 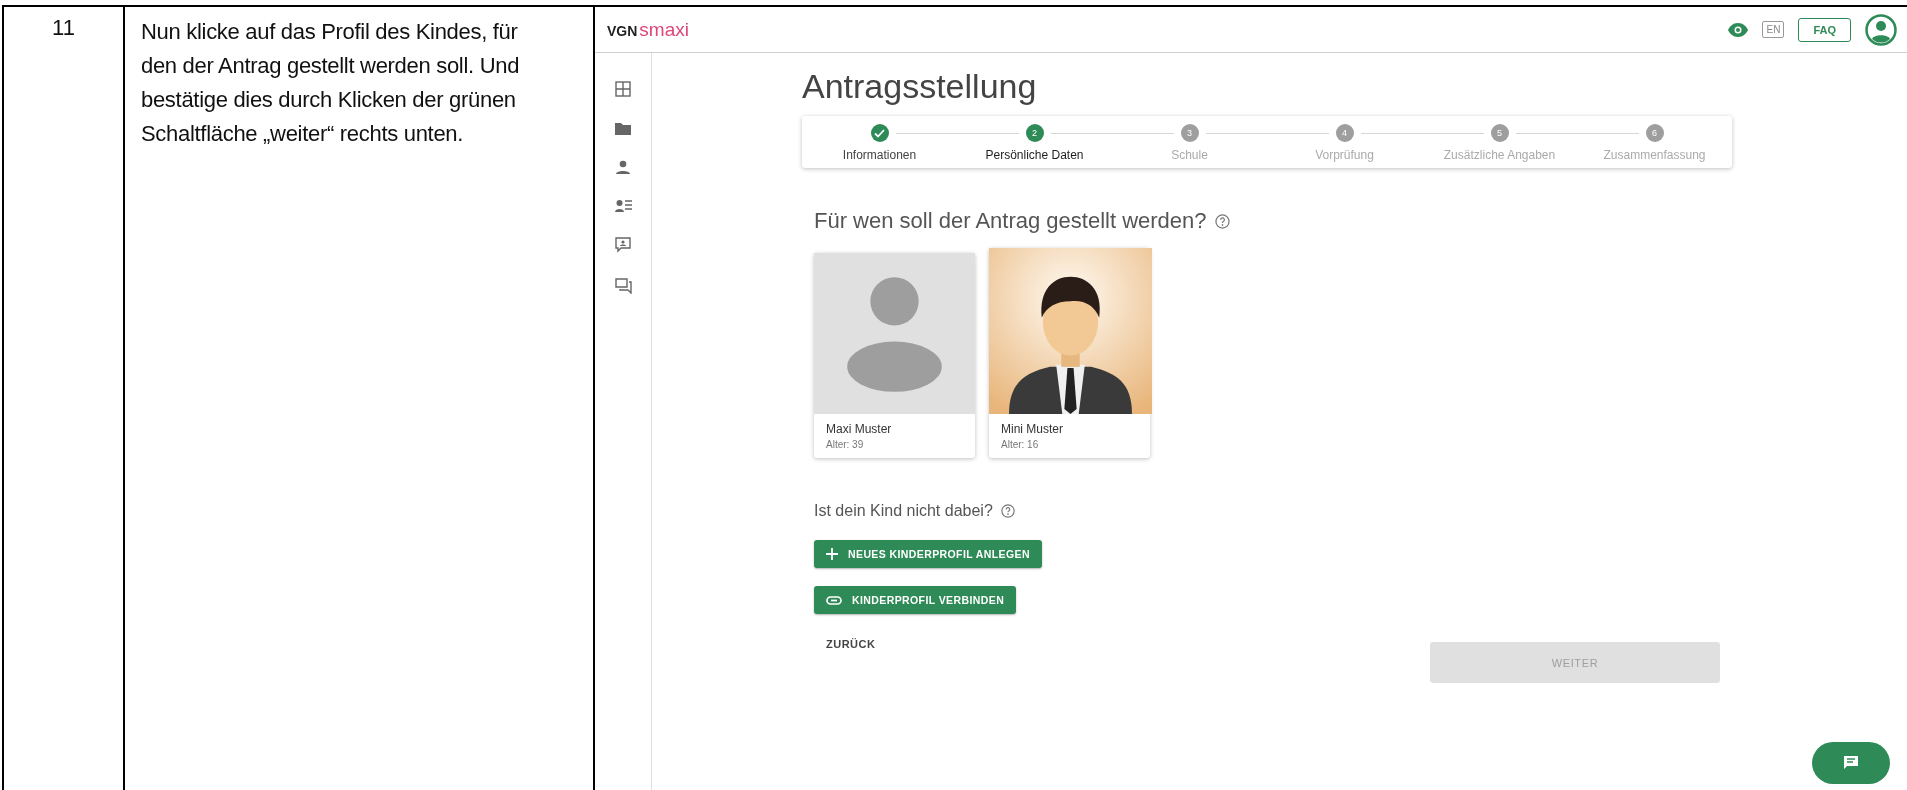 What do you see at coordinates (1773, 29) in the screenshot?
I see `language-button: EN` at bounding box center [1773, 29].